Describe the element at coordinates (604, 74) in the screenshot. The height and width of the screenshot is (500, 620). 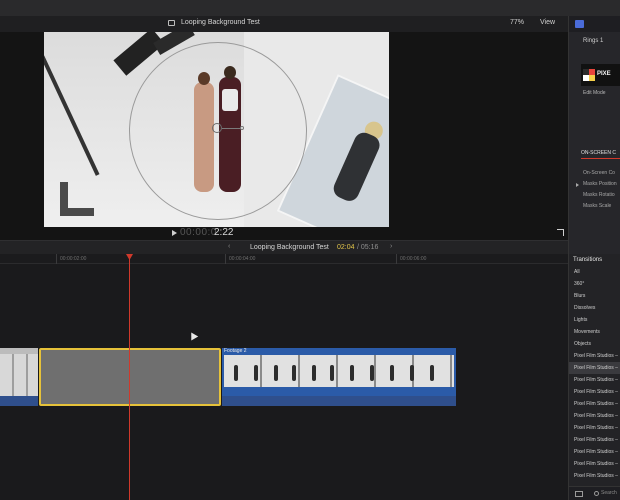
I see `logo-text: PIXE` at that location.